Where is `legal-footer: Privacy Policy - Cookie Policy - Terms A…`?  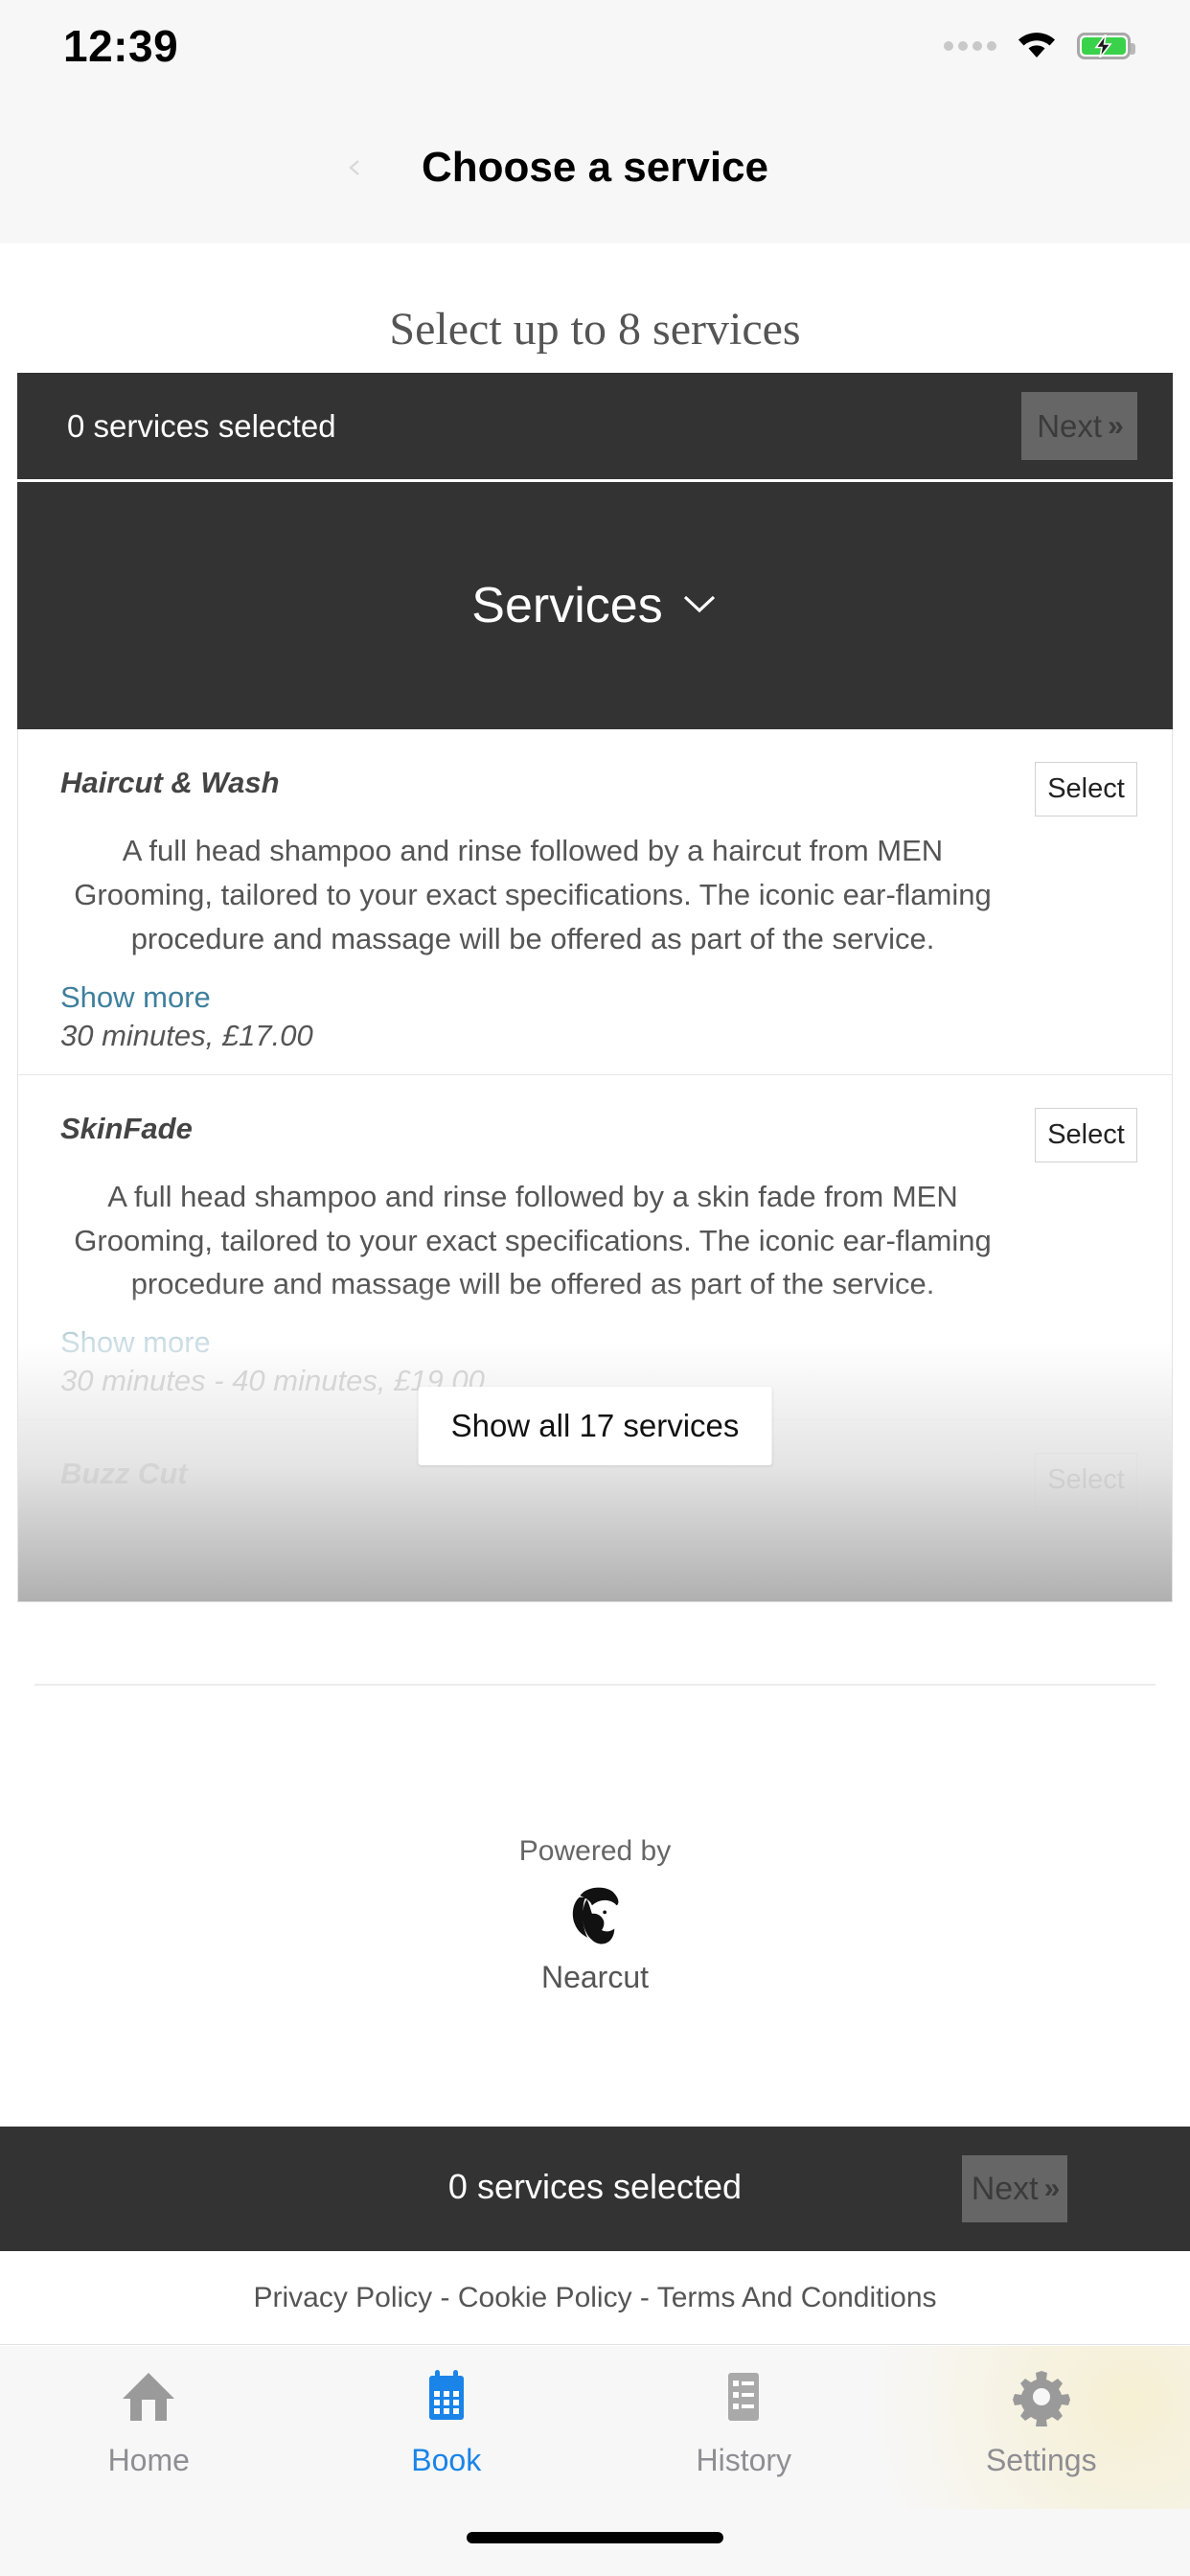
legal-footer: Privacy Policy - Cookie Policy - Terms A… is located at coordinates (595, 2298).